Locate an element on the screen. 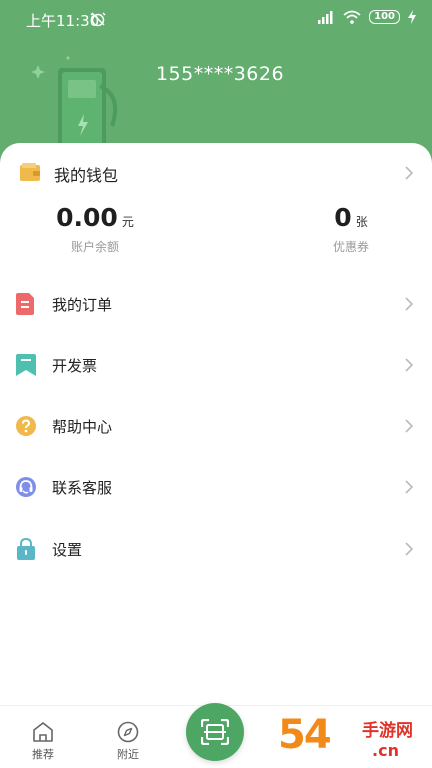 The width and height of the screenshot is (432, 768). coupons-value: 0 is located at coordinates (343, 217).